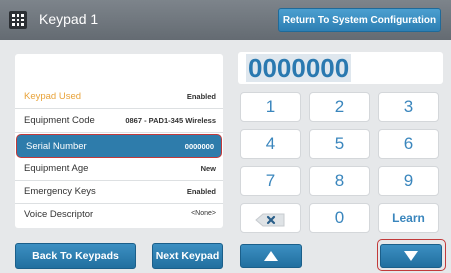  What do you see at coordinates (119, 169) in the screenshot?
I see `detail-row-equipment-age: Equipment Age New` at bounding box center [119, 169].